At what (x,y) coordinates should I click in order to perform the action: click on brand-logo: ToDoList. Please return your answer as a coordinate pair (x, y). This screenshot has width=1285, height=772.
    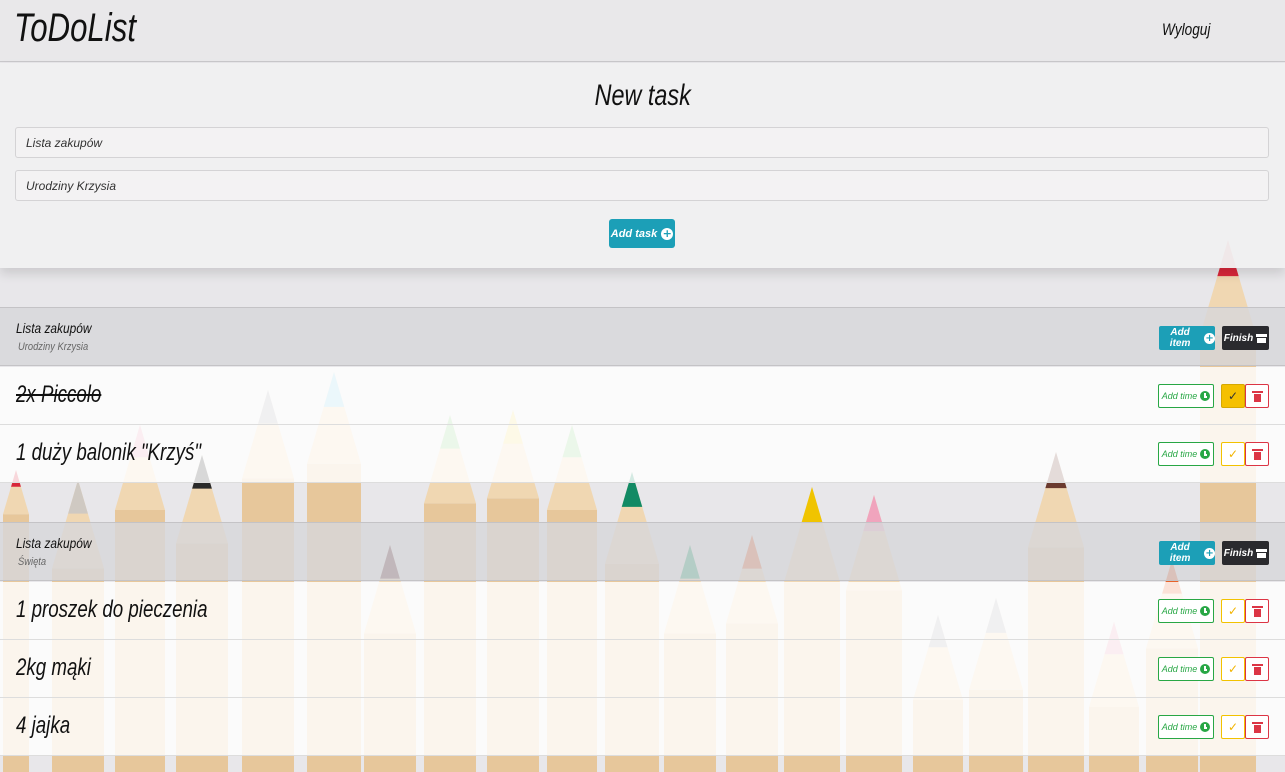
    Looking at the image, I should click on (75, 28).